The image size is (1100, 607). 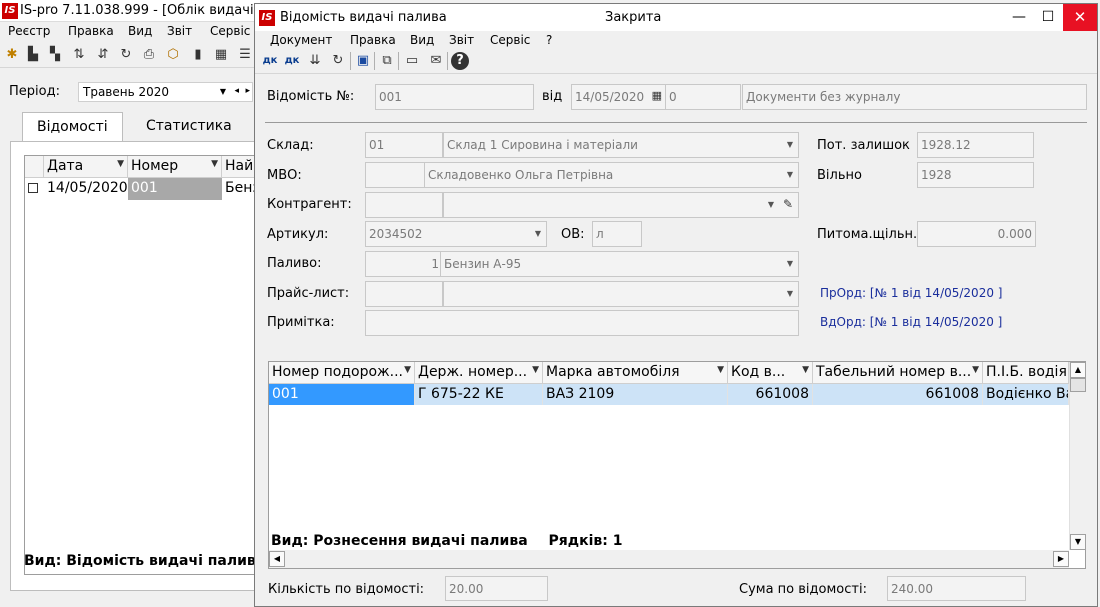 I want to click on debit-credit-icon: дк, so click(x=270, y=61).